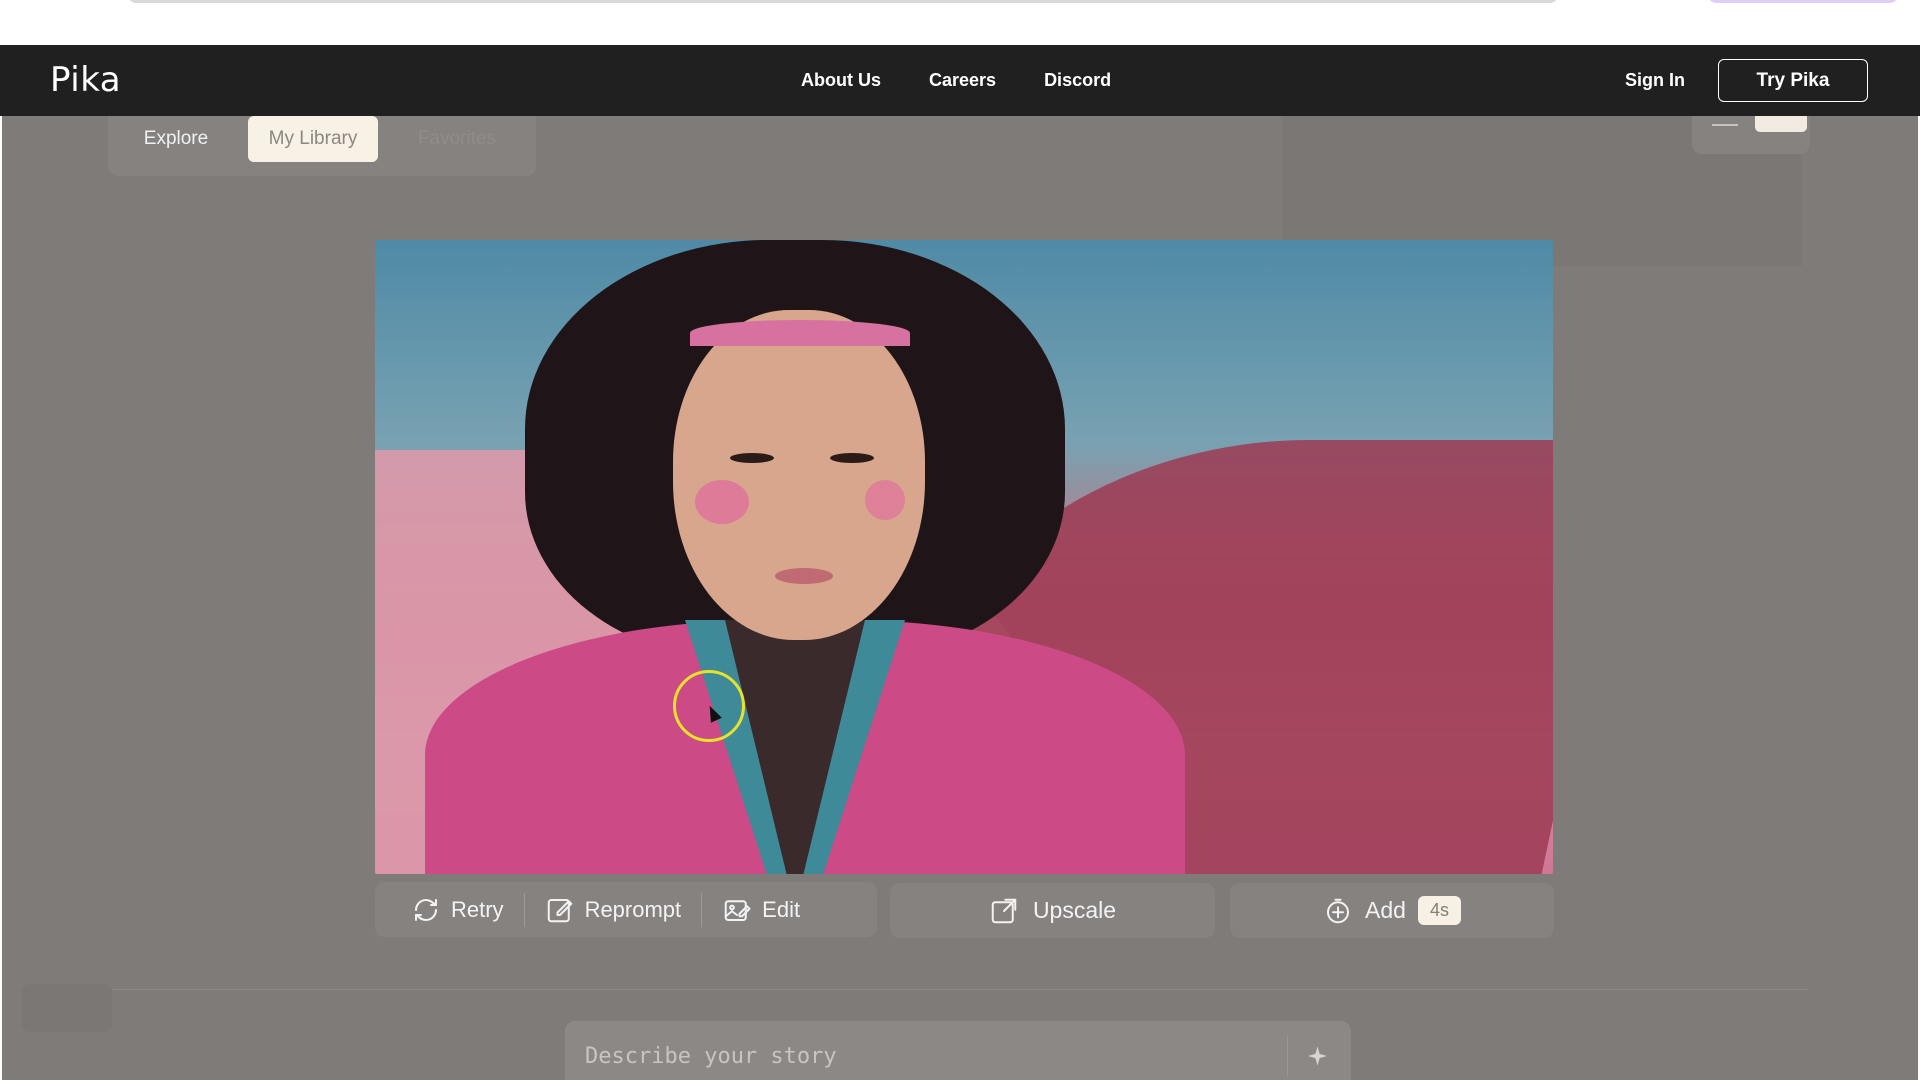 The height and width of the screenshot is (1080, 1920). What do you see at coordinates (1439, 910) in the screenshot?
I see `duration-badge: 4s` at bounding box center [1439, 910].